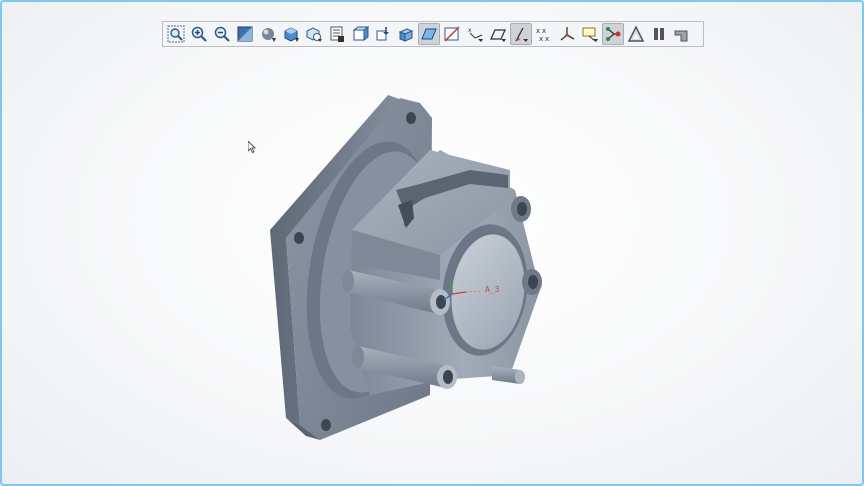  Describe the element at coordinates (411, 118) in the screenshot. I see `flange-hole-top` at that location.